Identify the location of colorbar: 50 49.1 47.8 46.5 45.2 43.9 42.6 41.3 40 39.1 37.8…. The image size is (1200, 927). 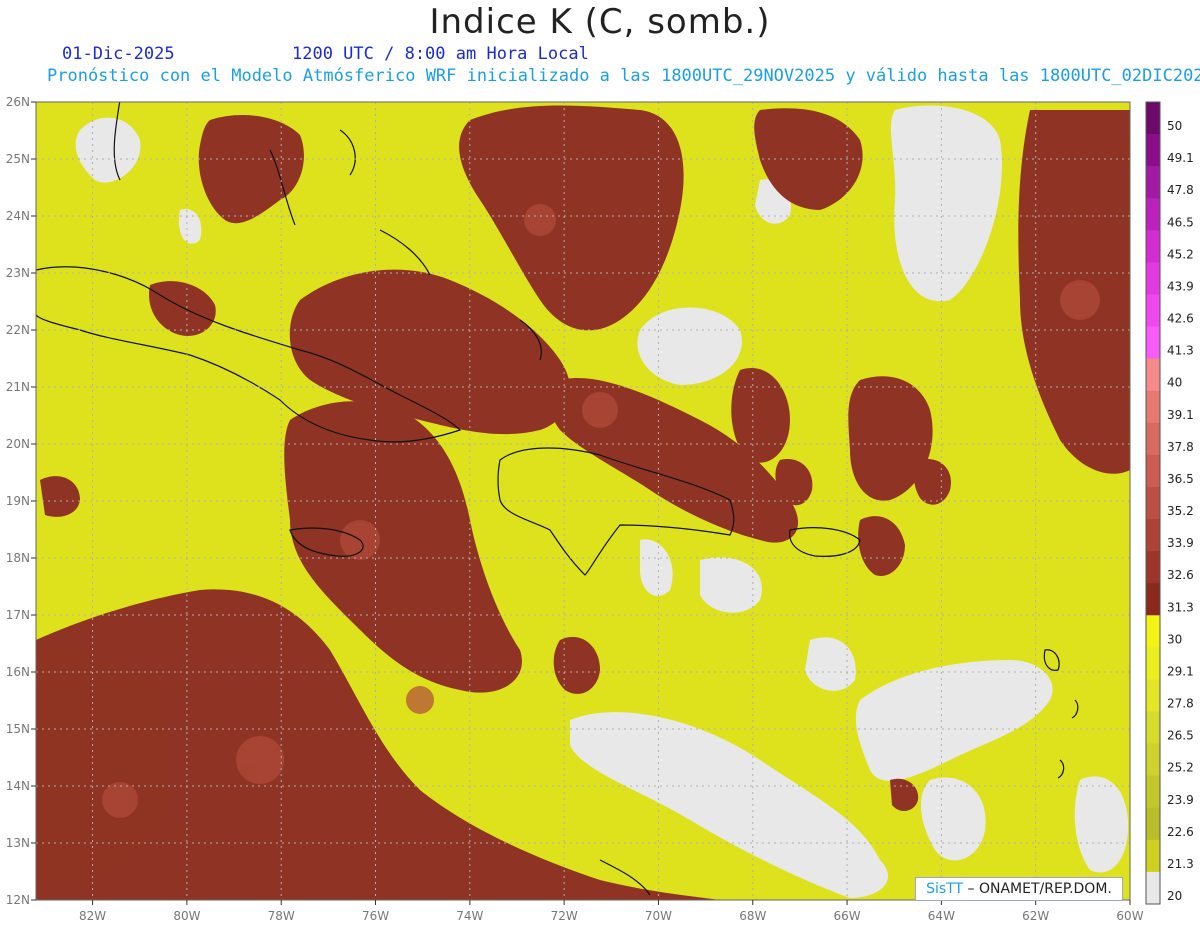
(1169, 503).